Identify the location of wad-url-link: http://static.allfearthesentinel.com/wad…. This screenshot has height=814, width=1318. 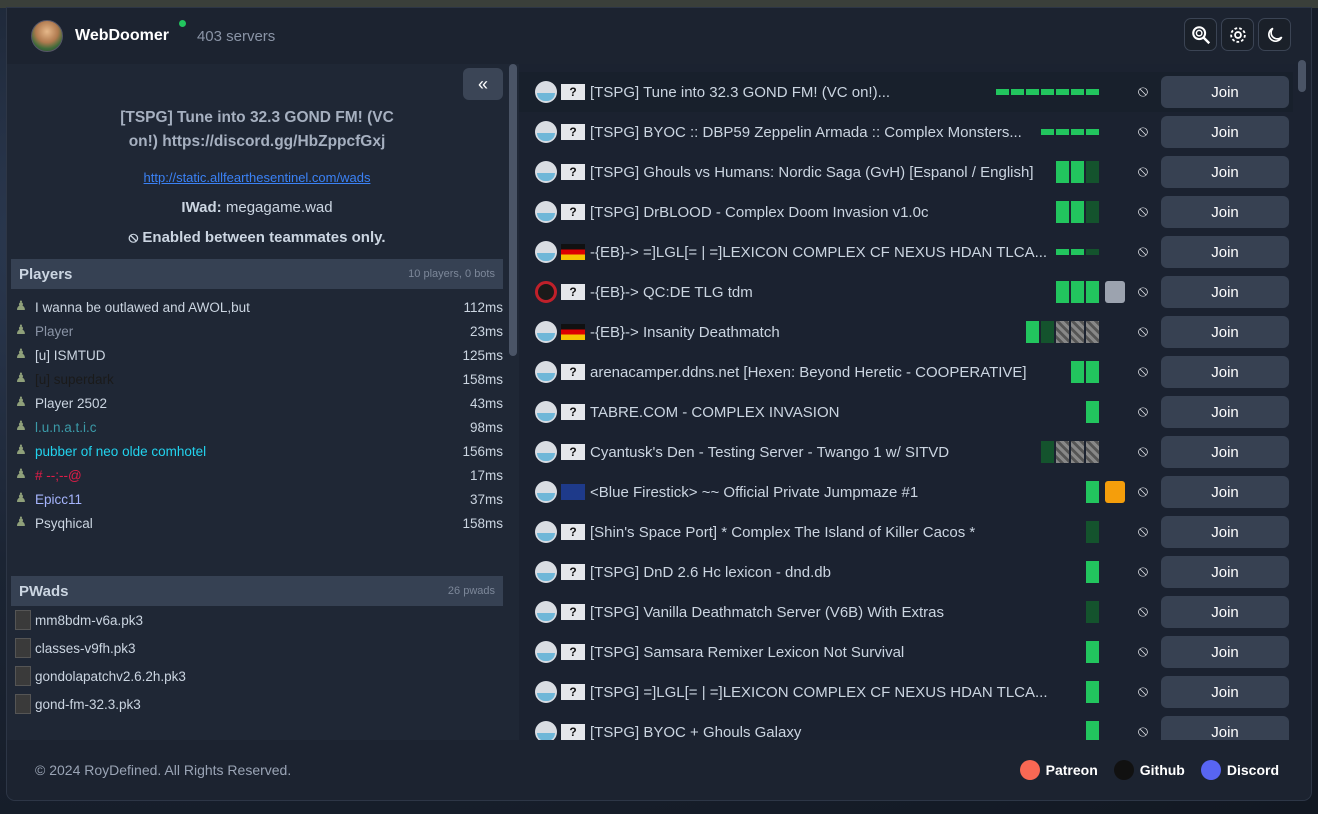
(257, 177).